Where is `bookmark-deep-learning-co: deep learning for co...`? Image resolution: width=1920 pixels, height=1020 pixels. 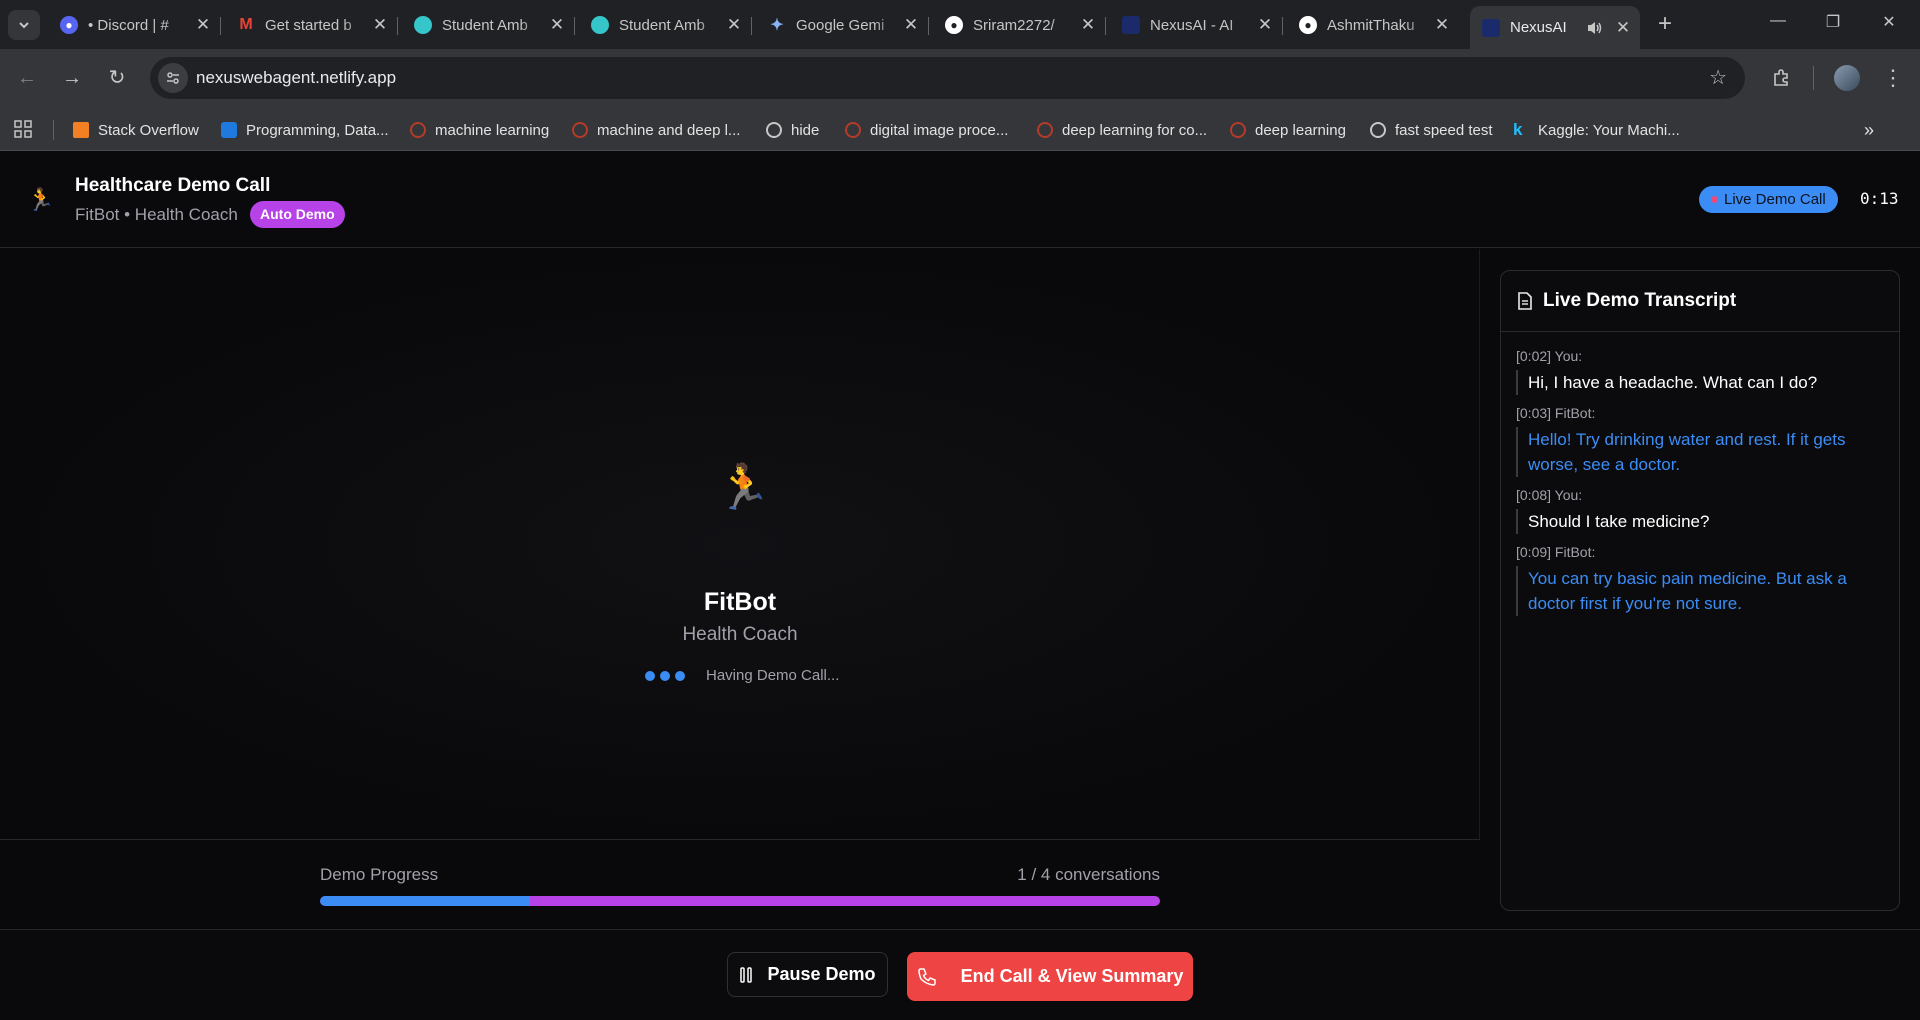
bookmark-deep-learning-co: deep learning for co... is located at coordinates (1122, 130).